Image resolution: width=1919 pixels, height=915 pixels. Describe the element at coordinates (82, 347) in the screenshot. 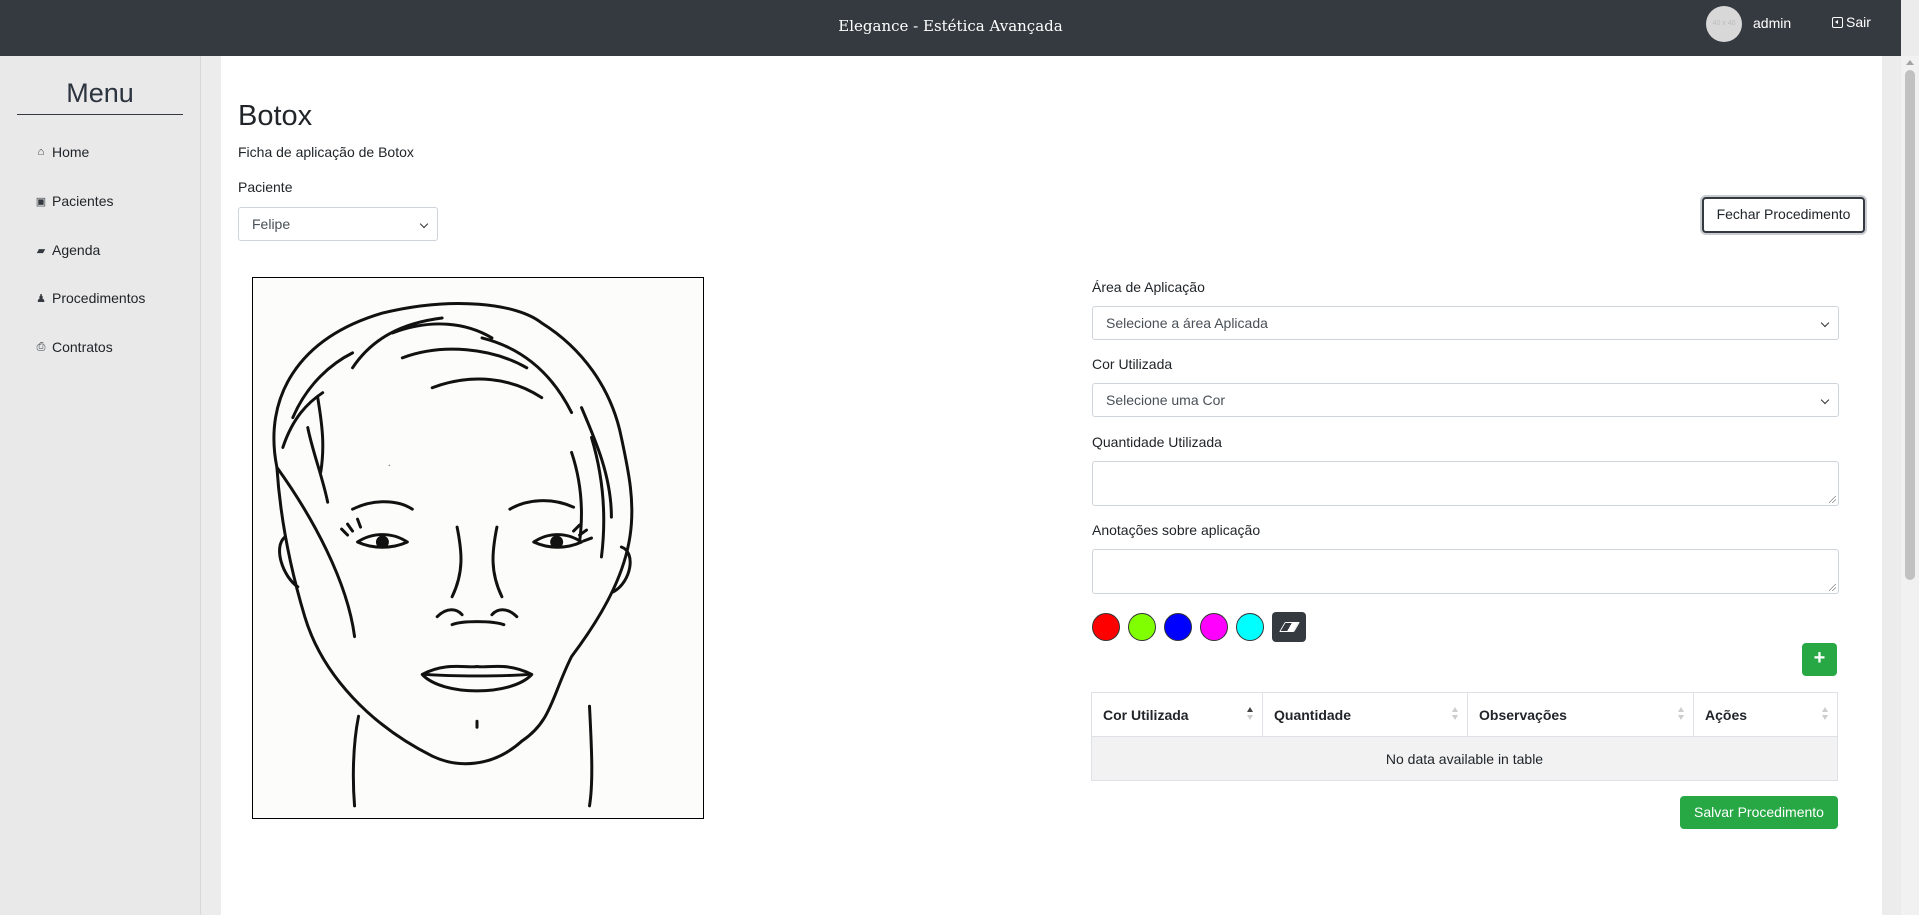

I see `sidebar-item-label: Contratos` at that location.